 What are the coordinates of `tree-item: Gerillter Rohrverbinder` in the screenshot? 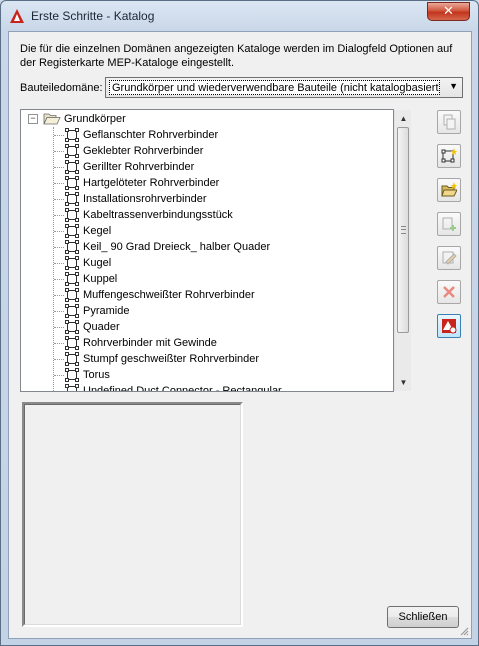 It's located at (206, 167).